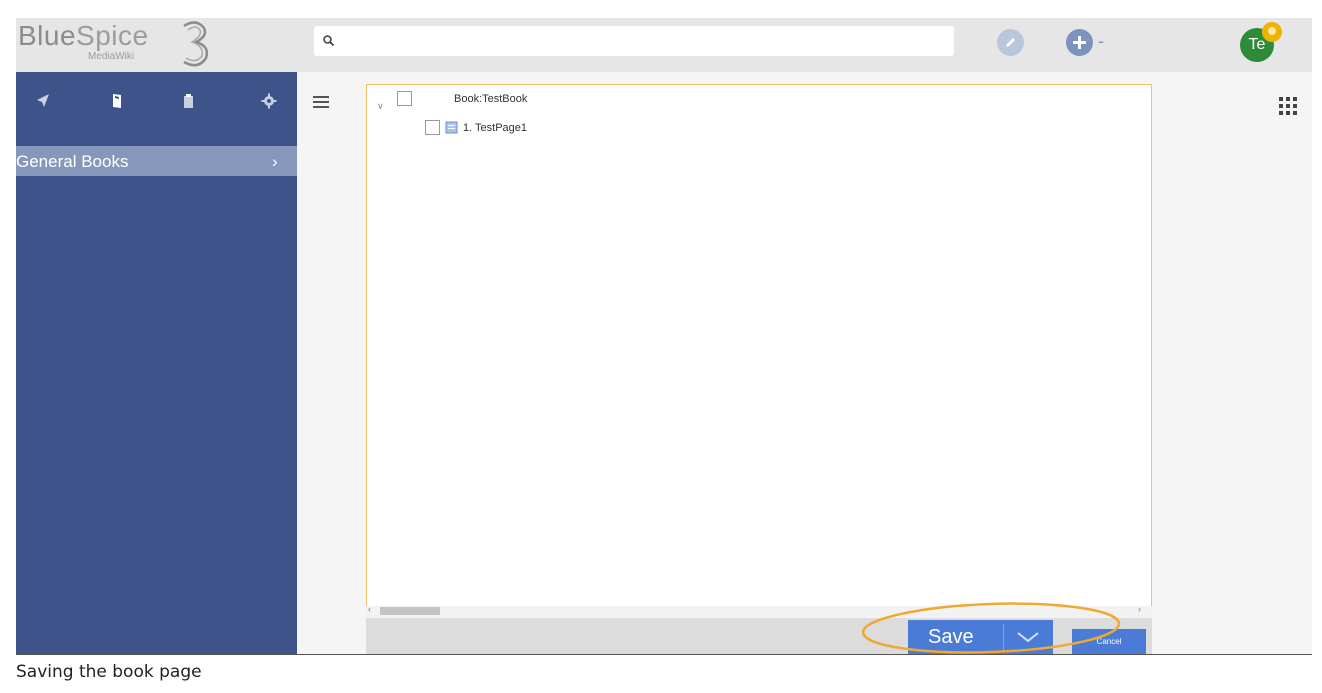  I want to click on plus-icon, so click(1079, 42).